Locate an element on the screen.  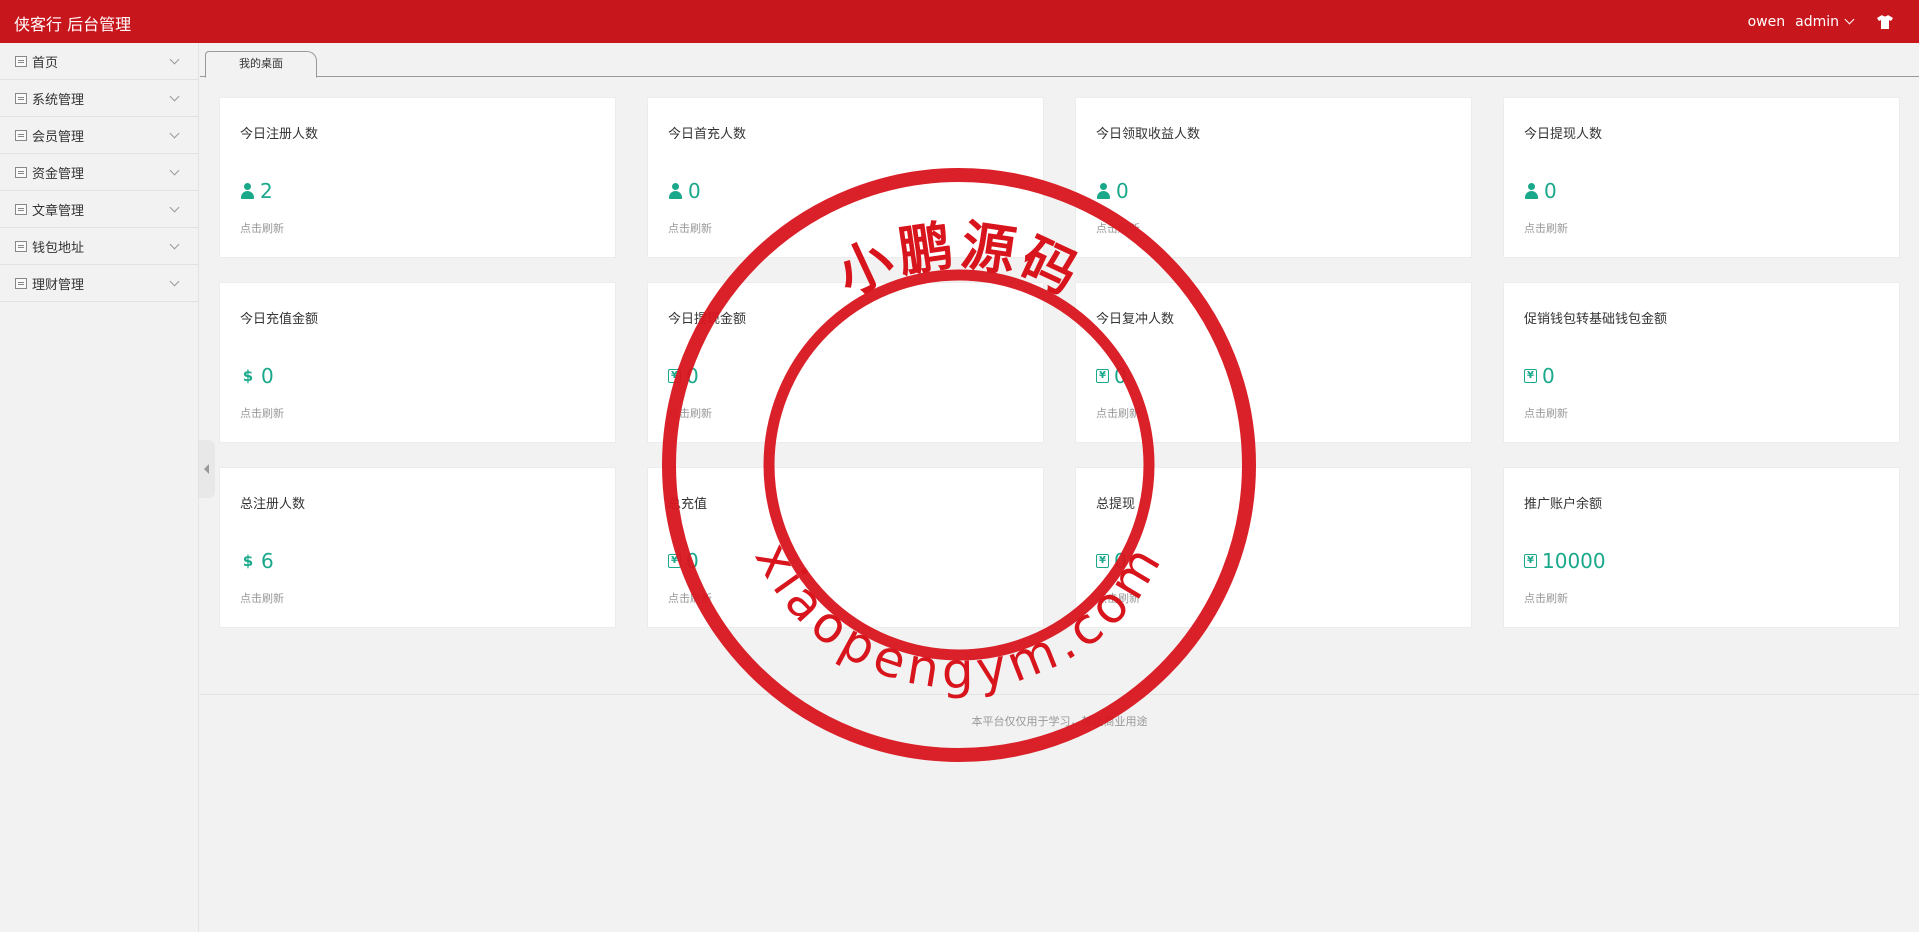
tab-bar: 我的桌面 is located at coordinates (1059, 60).